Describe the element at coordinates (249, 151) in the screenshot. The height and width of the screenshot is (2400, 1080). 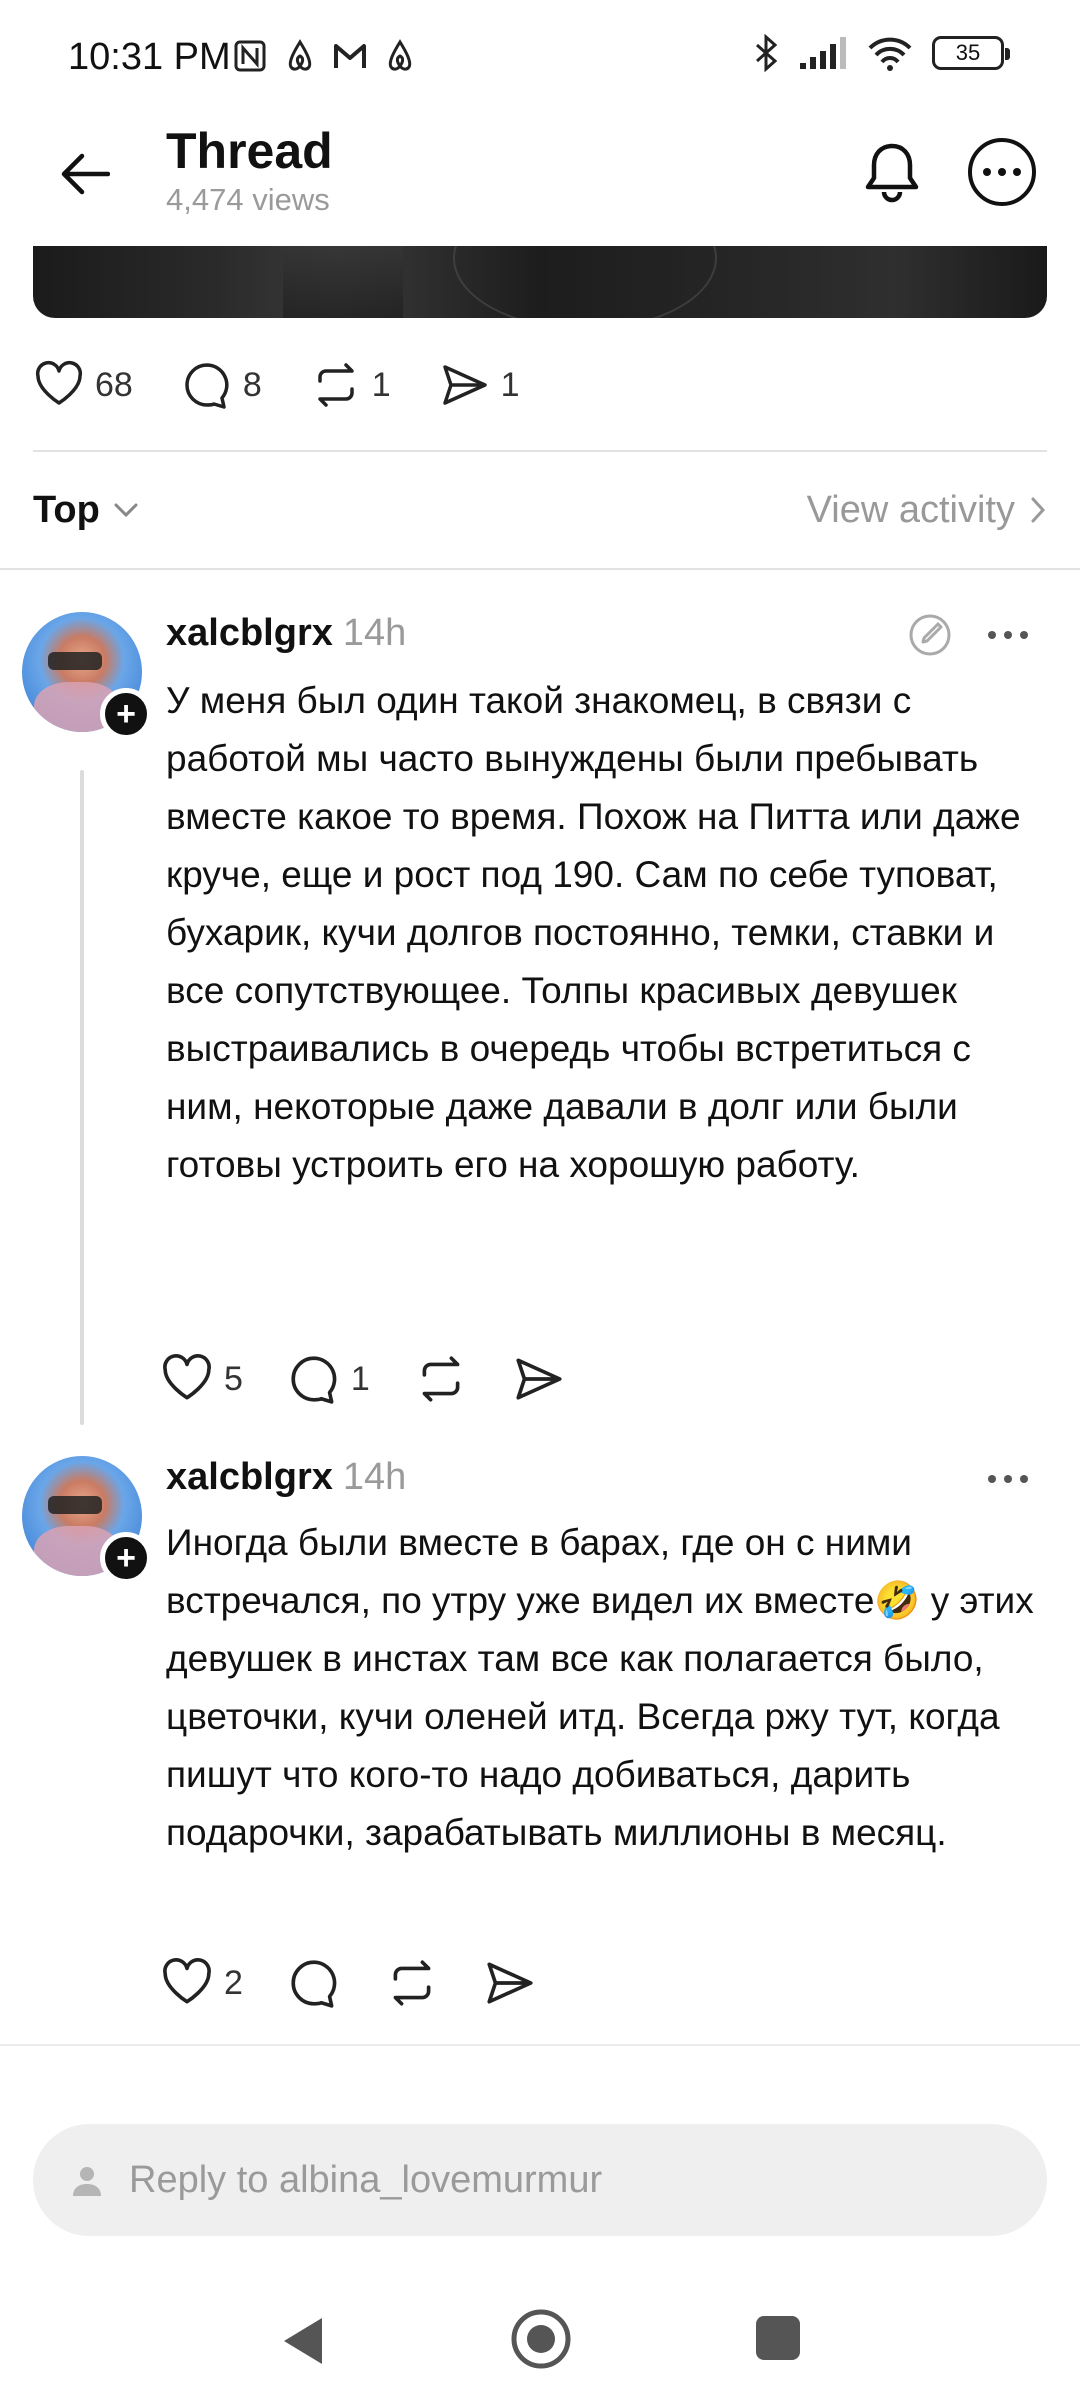
I see `page-title: Thread` at that location.